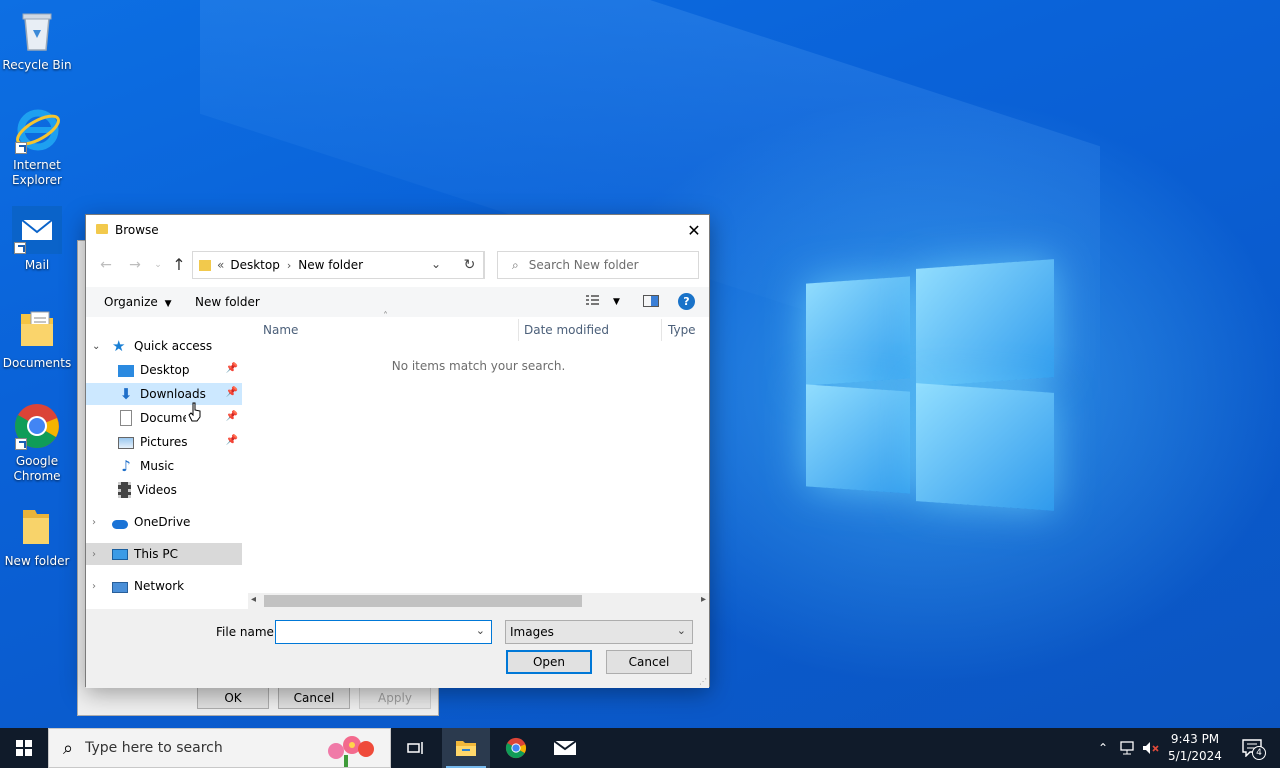 The width and height of the screenshot is (1280, 768). Describe the element at coordinates (158, 265) in the screenshot. I see `recent-locations-chevron-icon: ⌄` at that location.